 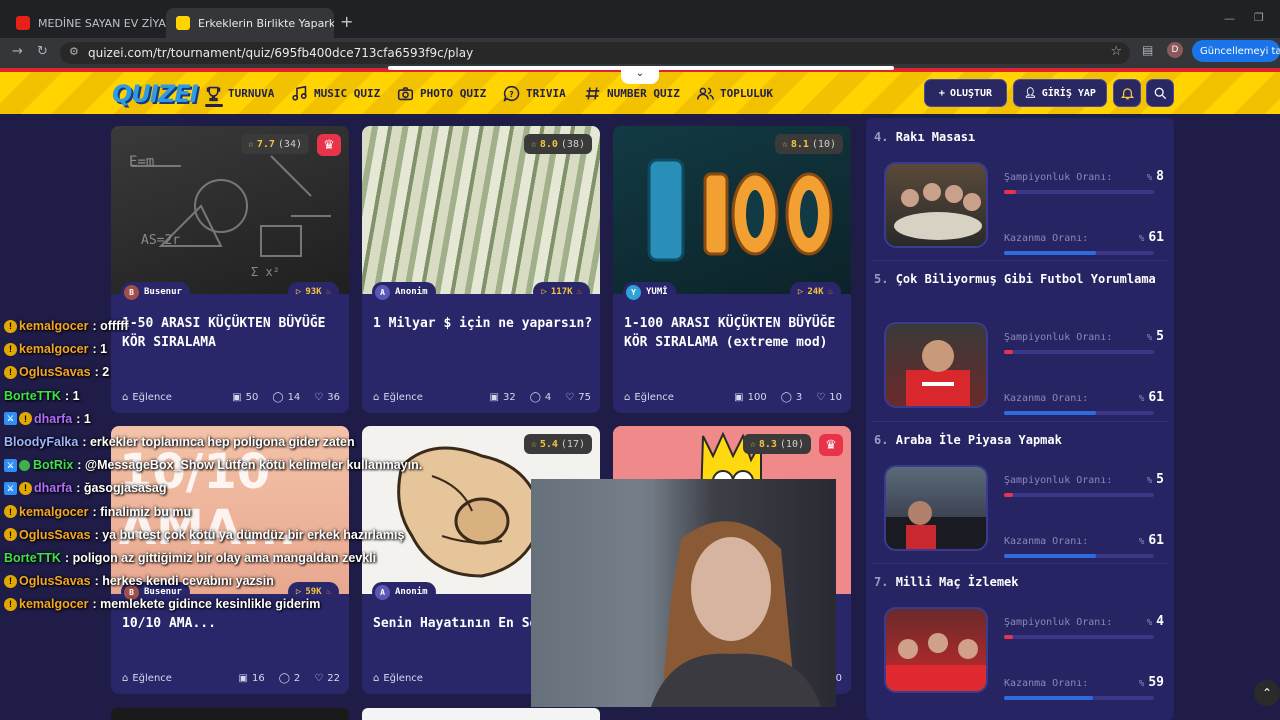 What do you see at coordinates (163, 292) in the screenshot?
I see `author-name: Busenur` at bounding box center [163, 292].